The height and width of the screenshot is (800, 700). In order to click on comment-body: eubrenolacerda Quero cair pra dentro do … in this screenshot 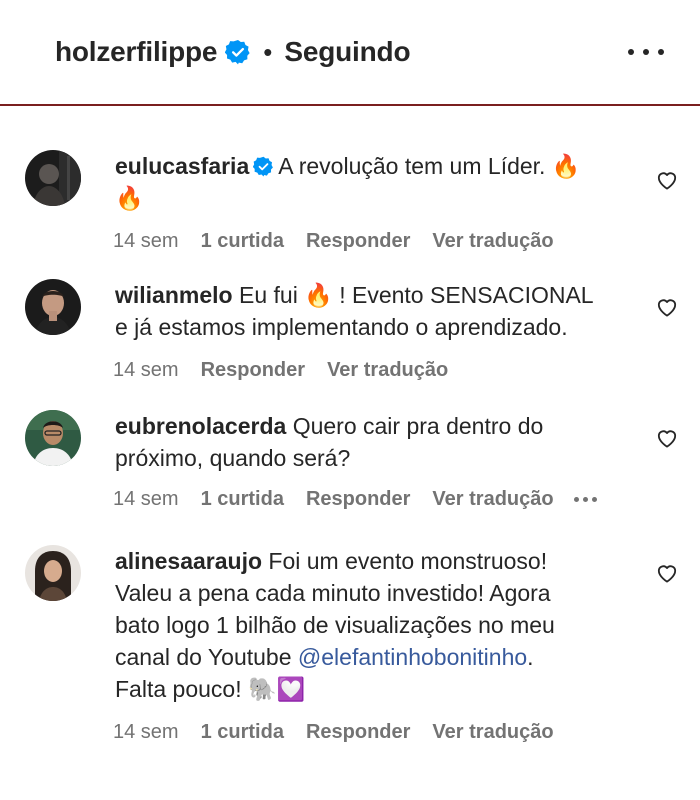, I will do `click(375, 442)`.